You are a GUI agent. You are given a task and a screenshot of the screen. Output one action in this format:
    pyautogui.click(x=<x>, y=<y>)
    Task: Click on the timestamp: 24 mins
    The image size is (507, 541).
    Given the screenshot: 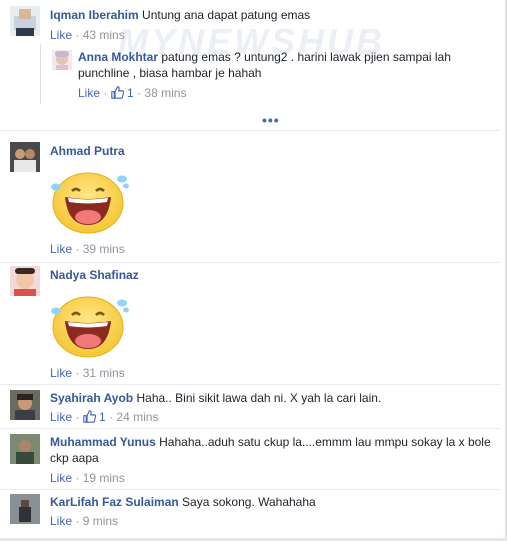 What is the action you would take?
    pyautogui.click(x=137, y=417)
    